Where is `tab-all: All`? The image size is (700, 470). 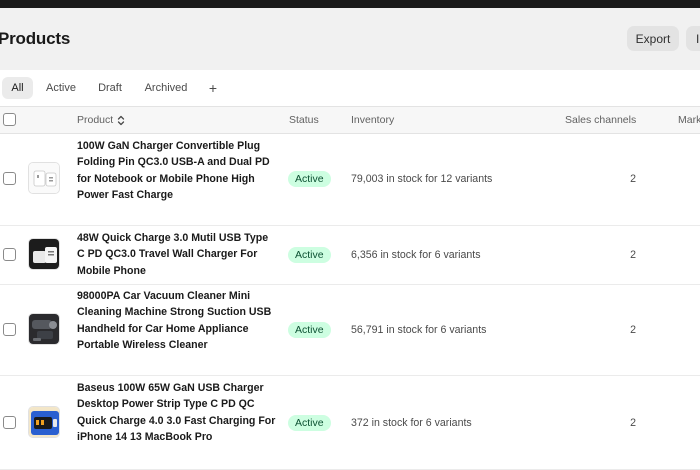 tab-all: All is located at coordinates (17, 88).